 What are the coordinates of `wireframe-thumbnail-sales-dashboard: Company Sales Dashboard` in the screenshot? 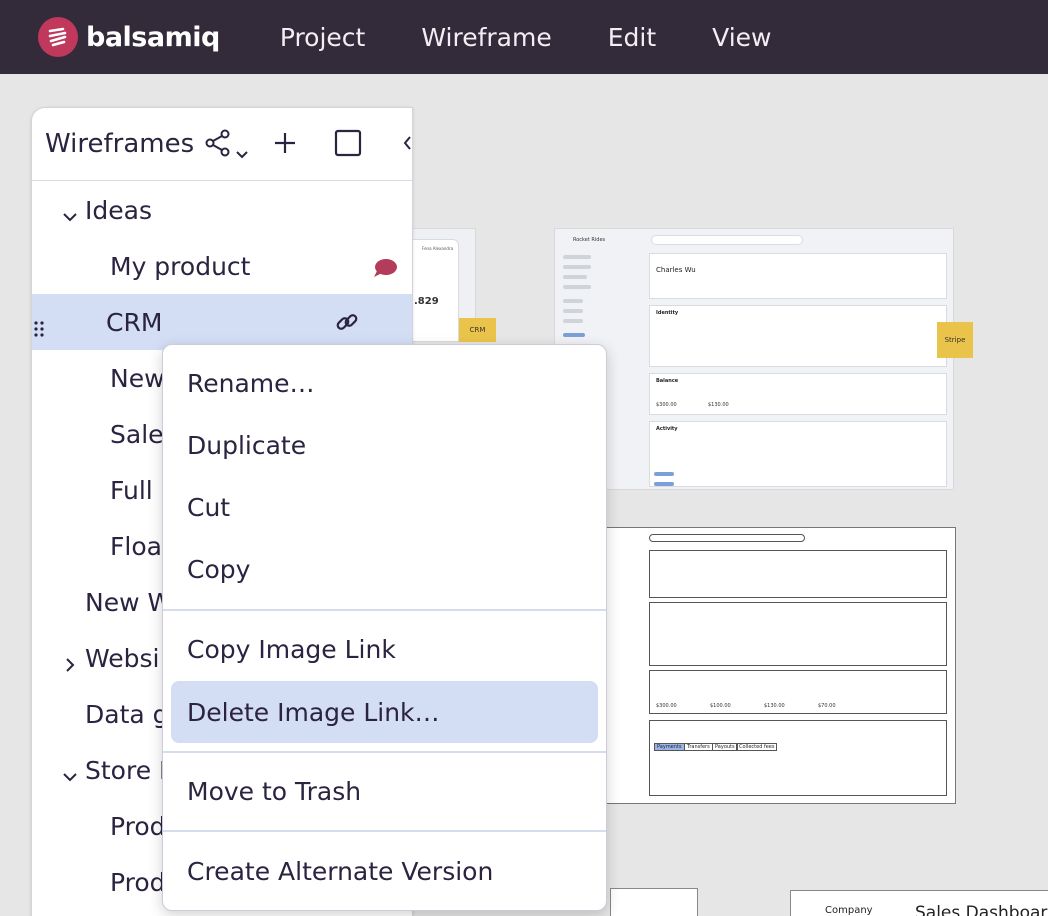 It's located at (919, 903).